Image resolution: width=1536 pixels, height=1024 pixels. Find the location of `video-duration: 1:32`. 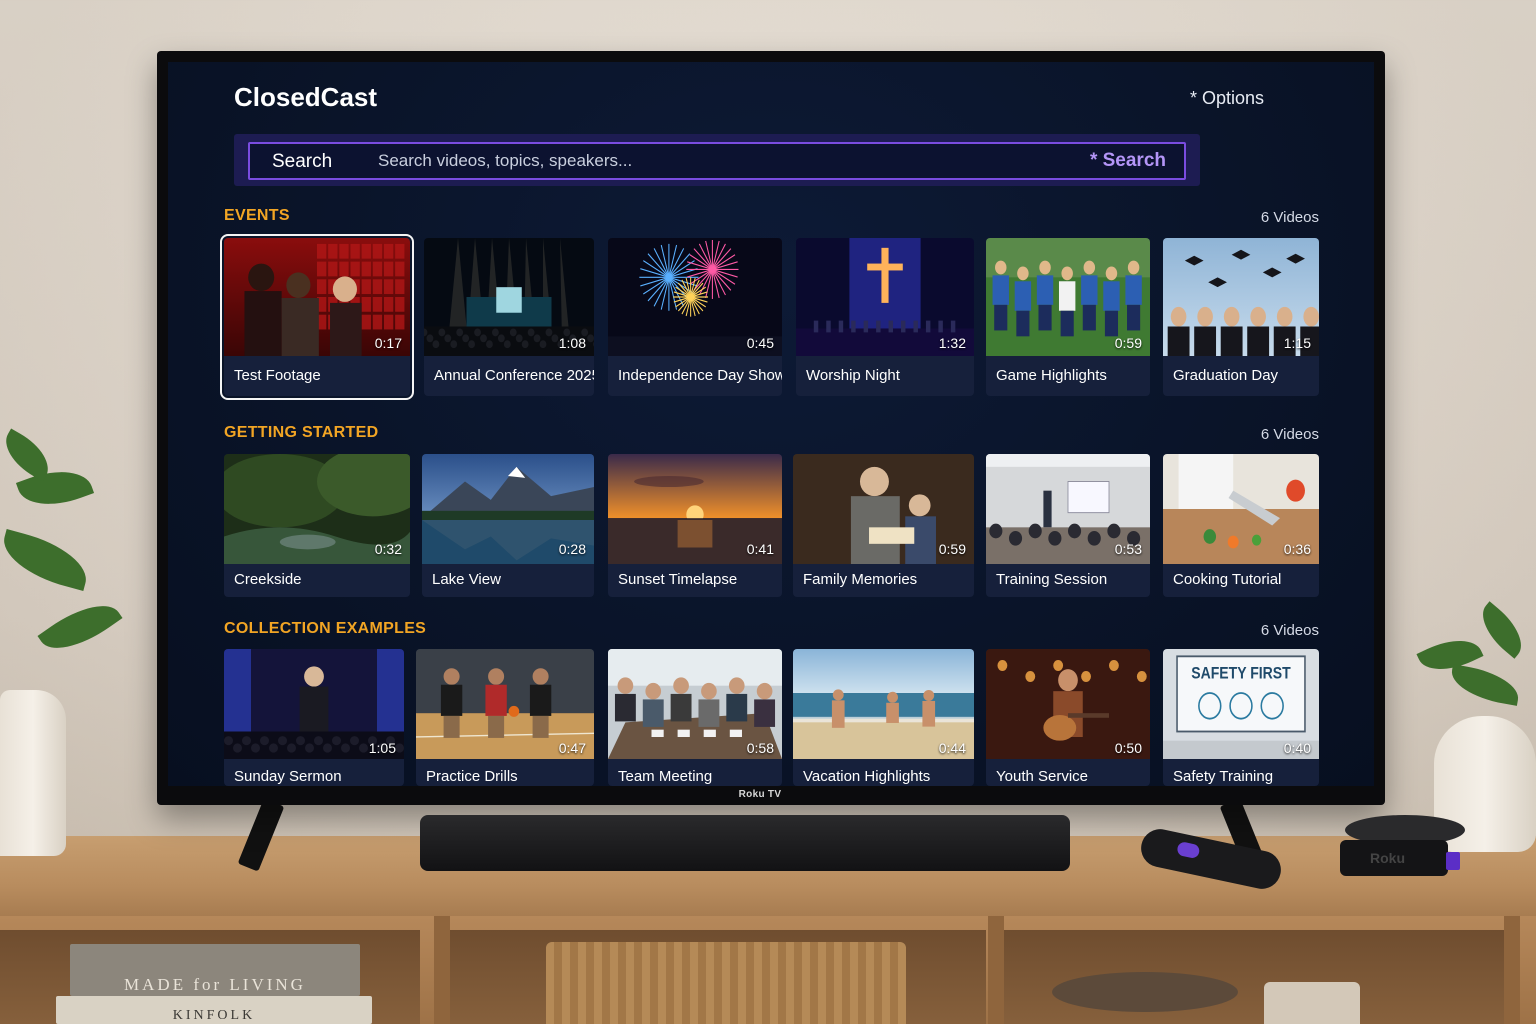

video-duration: 1:32 is located at coordinates (952, 343).